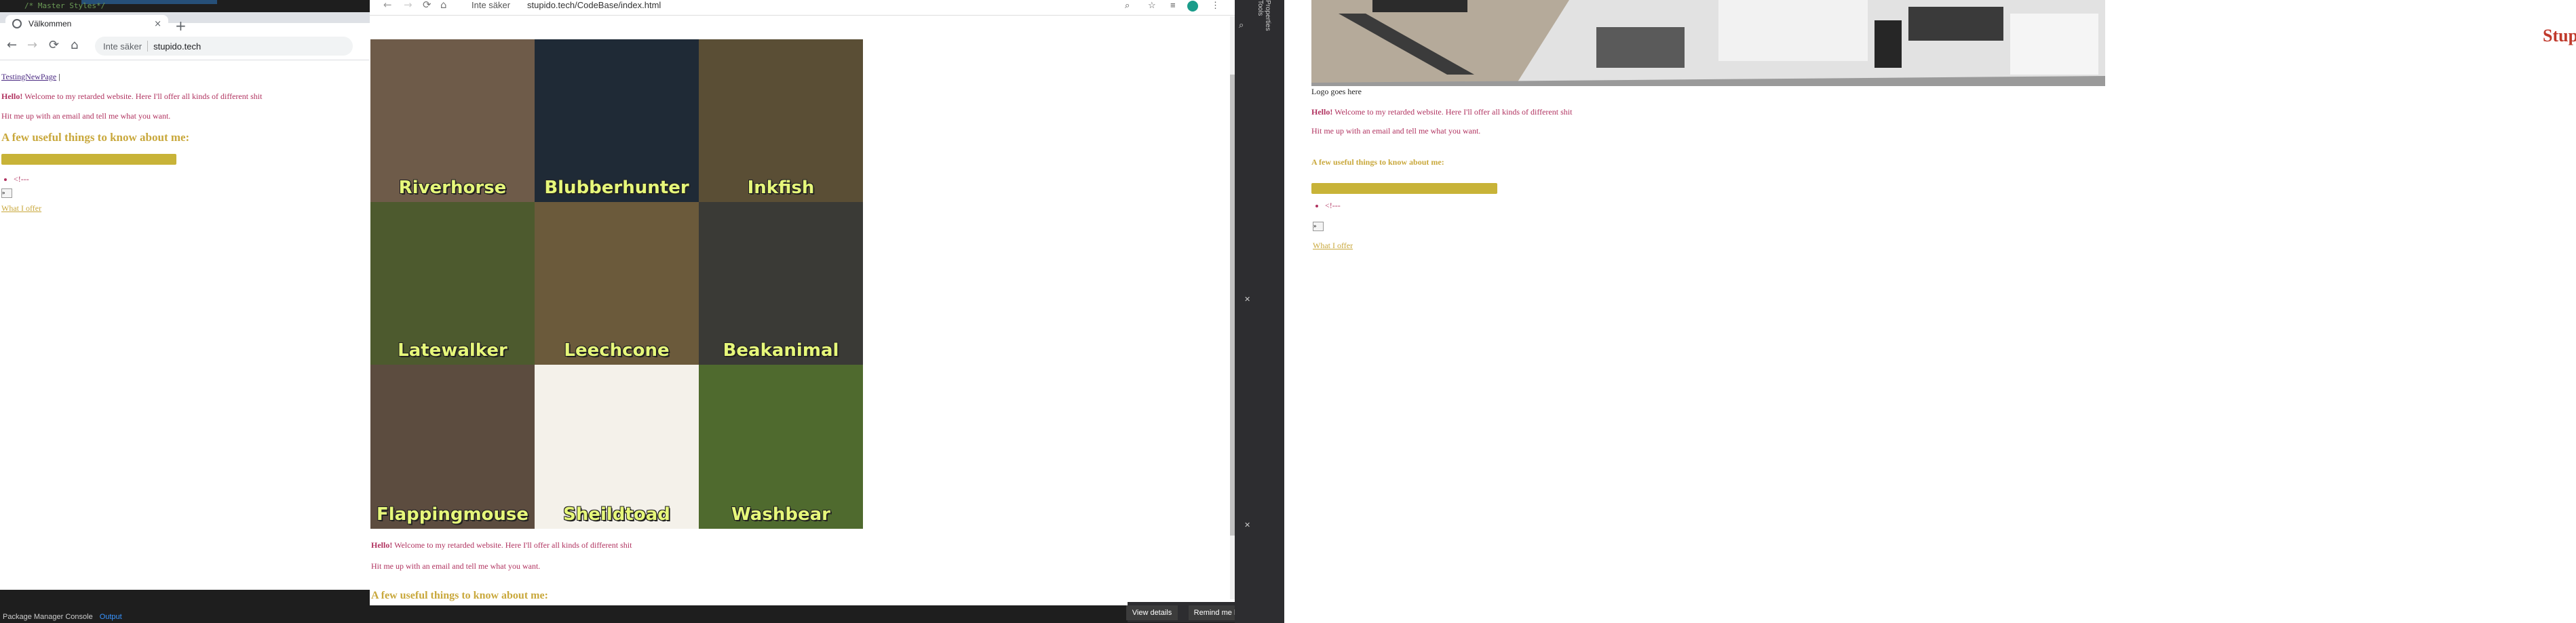 The width and height of the screenshot is (2576, 623). Describe the element at coordinates (1192, 6) in the screenshot. I see `profile-avatar` at that location.